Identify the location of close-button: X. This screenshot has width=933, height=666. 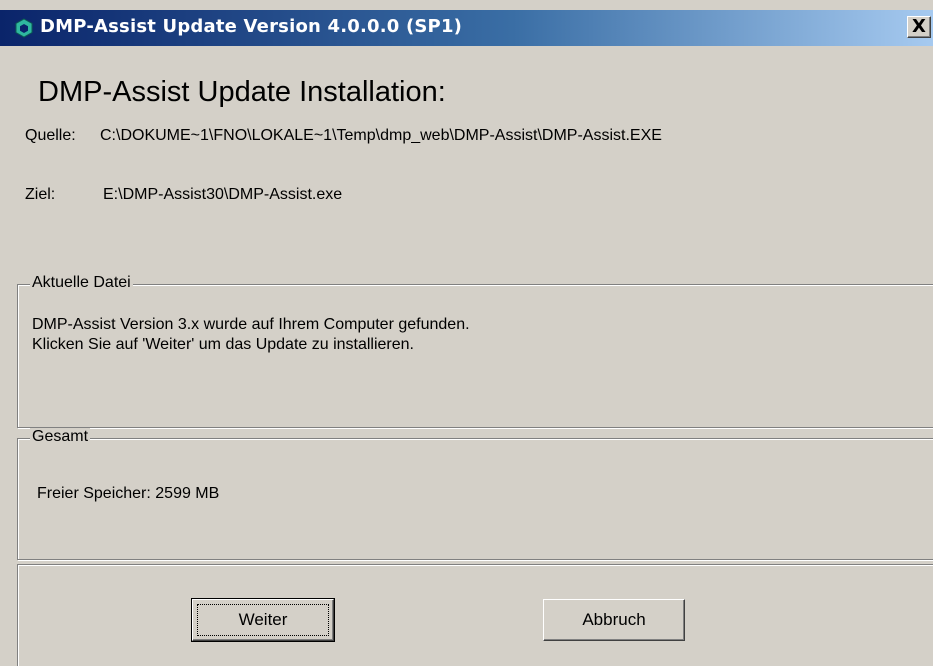
(919, 27).